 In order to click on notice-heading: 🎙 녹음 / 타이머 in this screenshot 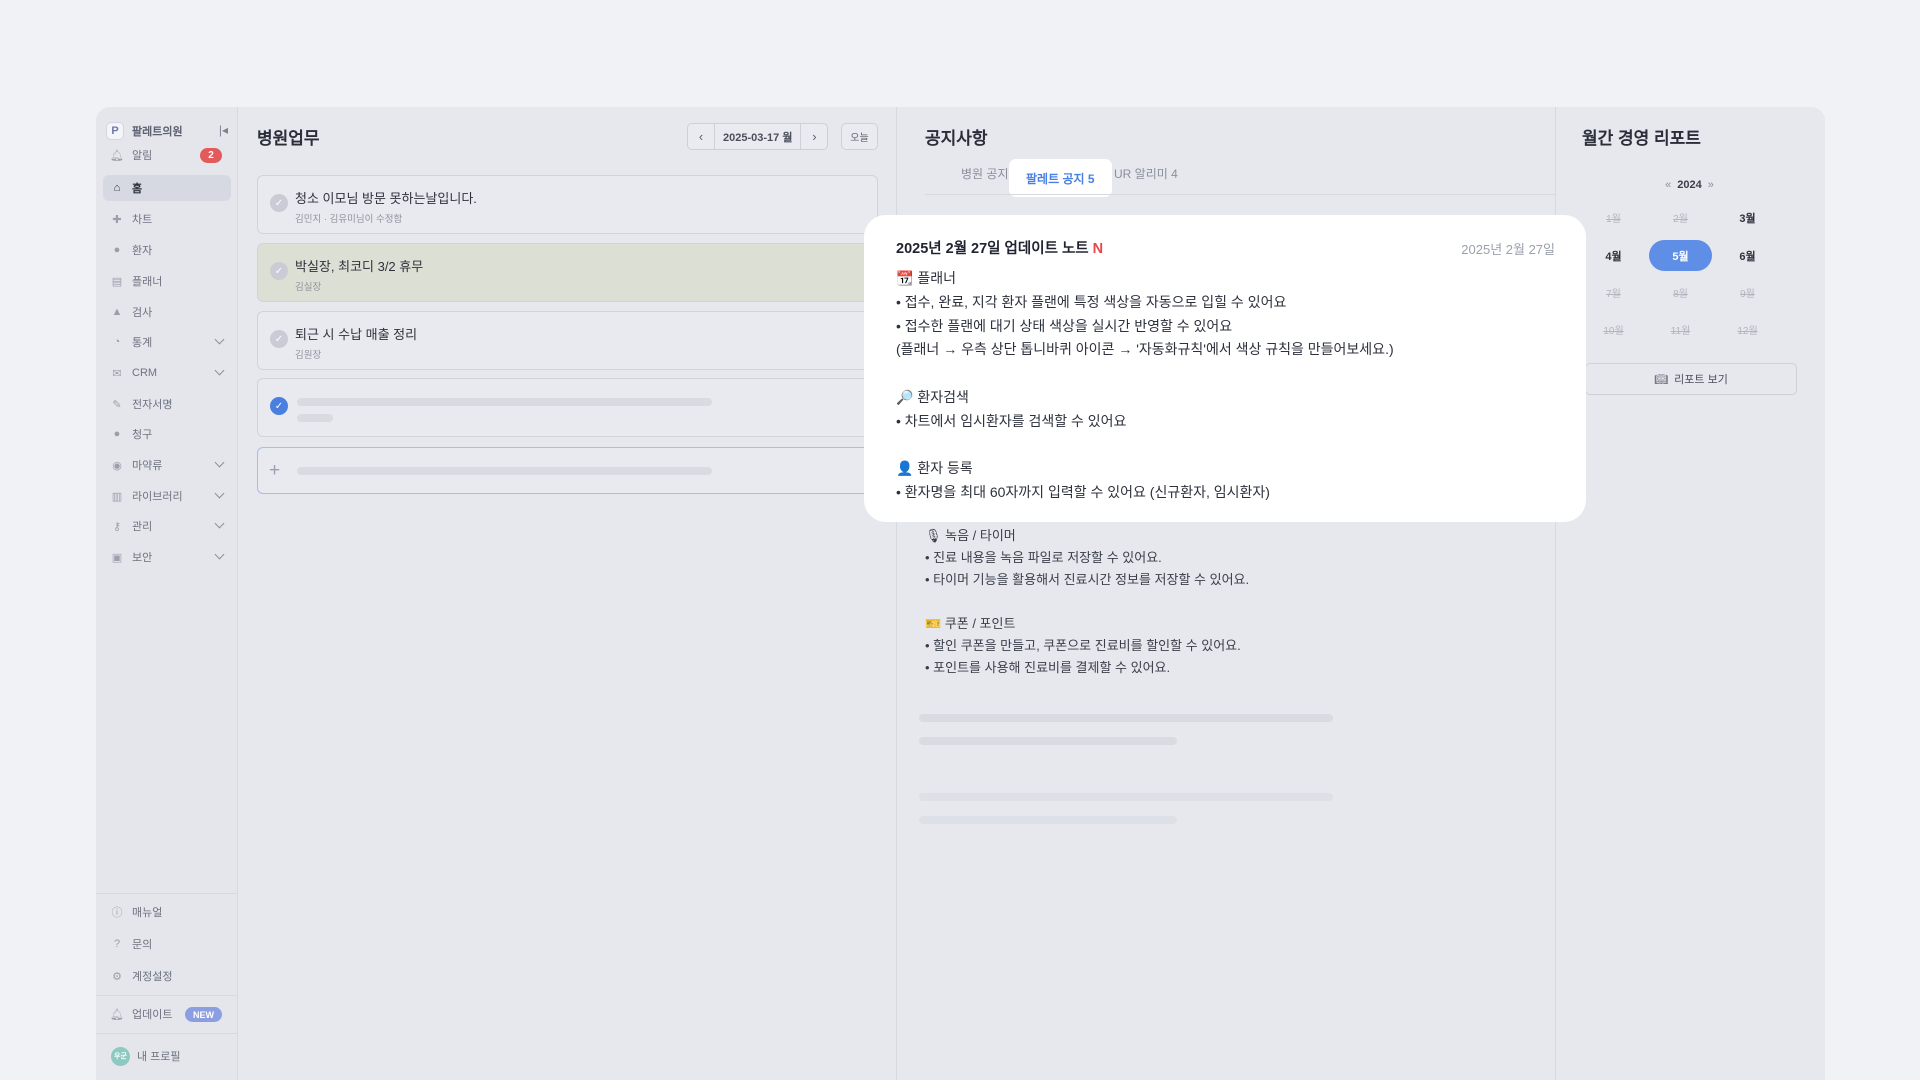, I will do `click(970, 535)`.